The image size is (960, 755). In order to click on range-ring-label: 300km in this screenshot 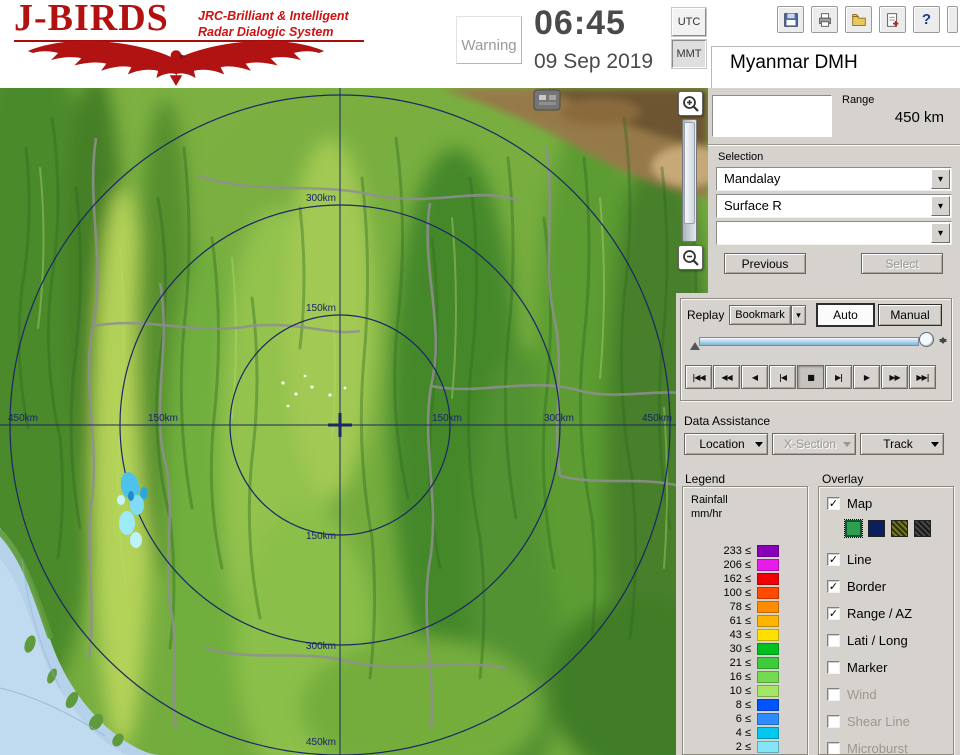, I will do `click(559, 418)`.